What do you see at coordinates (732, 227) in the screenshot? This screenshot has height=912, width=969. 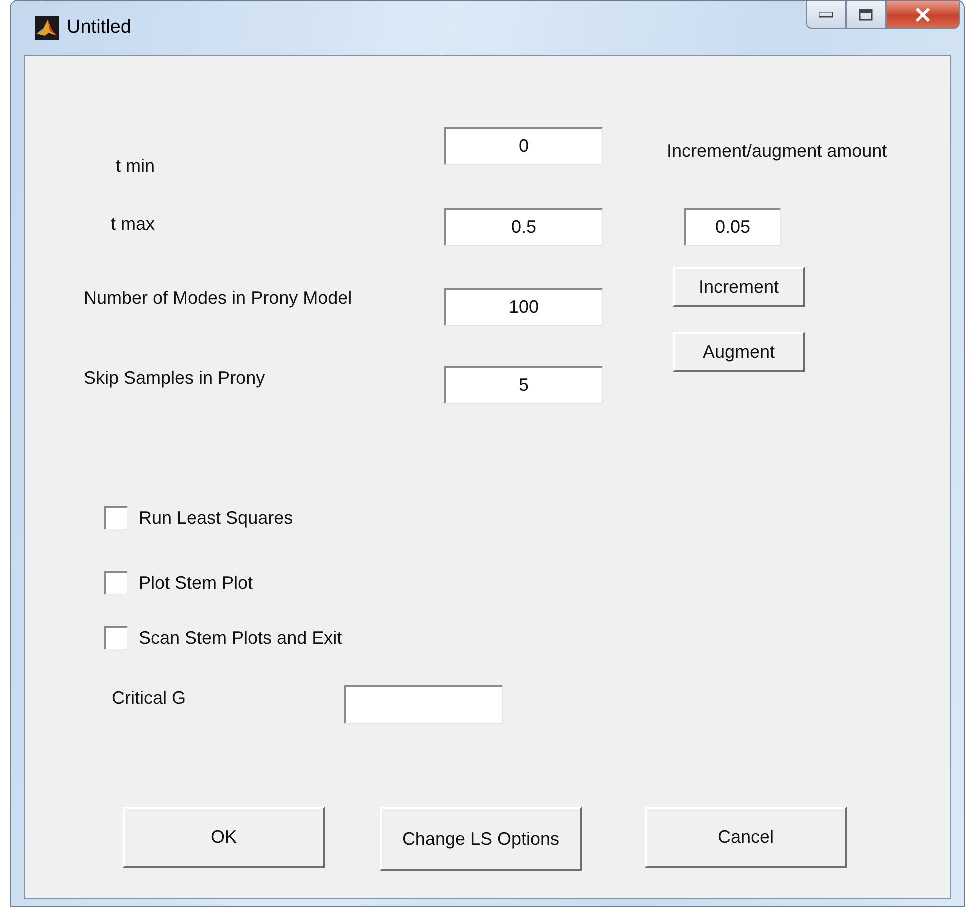 I see `input-field: 0.05` at bounding box center [732, 227].